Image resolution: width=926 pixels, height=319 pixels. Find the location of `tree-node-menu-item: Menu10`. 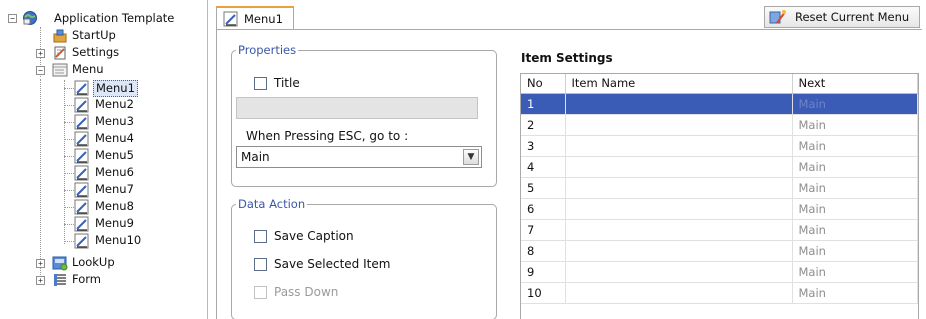

tree-node-menu-item: Menu10 is located at coordinates (104, 241).